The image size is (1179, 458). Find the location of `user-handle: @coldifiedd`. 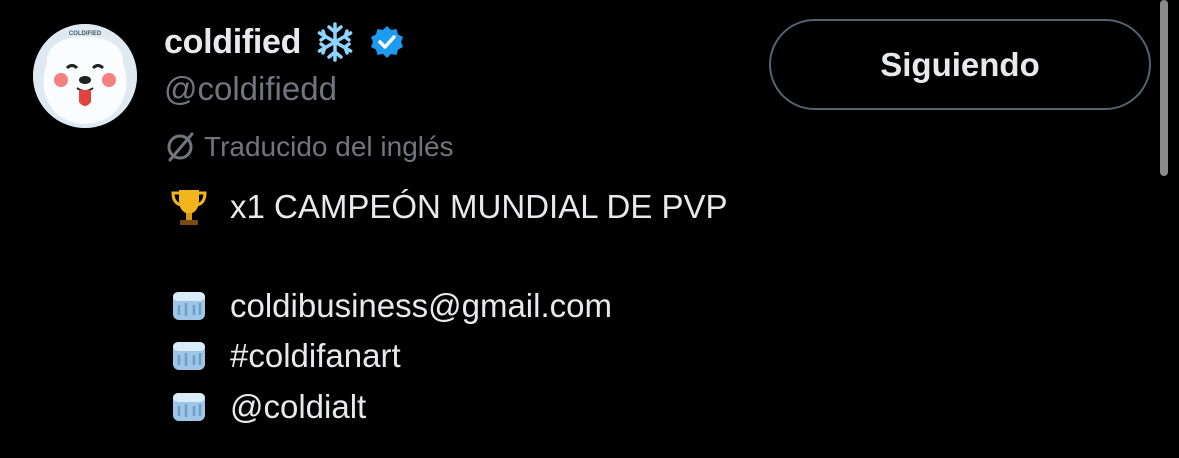

user-handle: @coldifiedd is located at coordinates (250, 89).